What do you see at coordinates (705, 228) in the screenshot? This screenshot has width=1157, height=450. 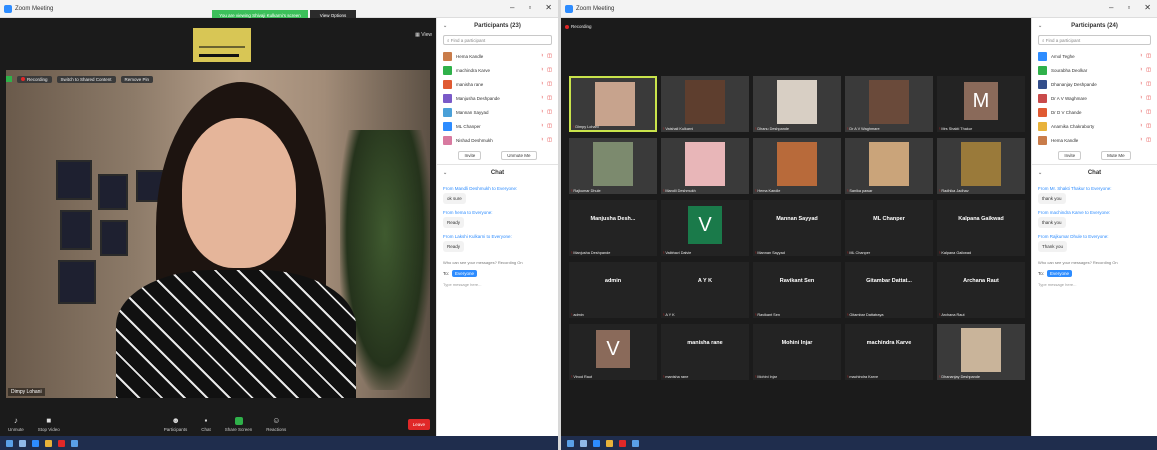 I see `video-tile: V ♮ Vaibhavi Dalvie` at bounding box center [705, 228].